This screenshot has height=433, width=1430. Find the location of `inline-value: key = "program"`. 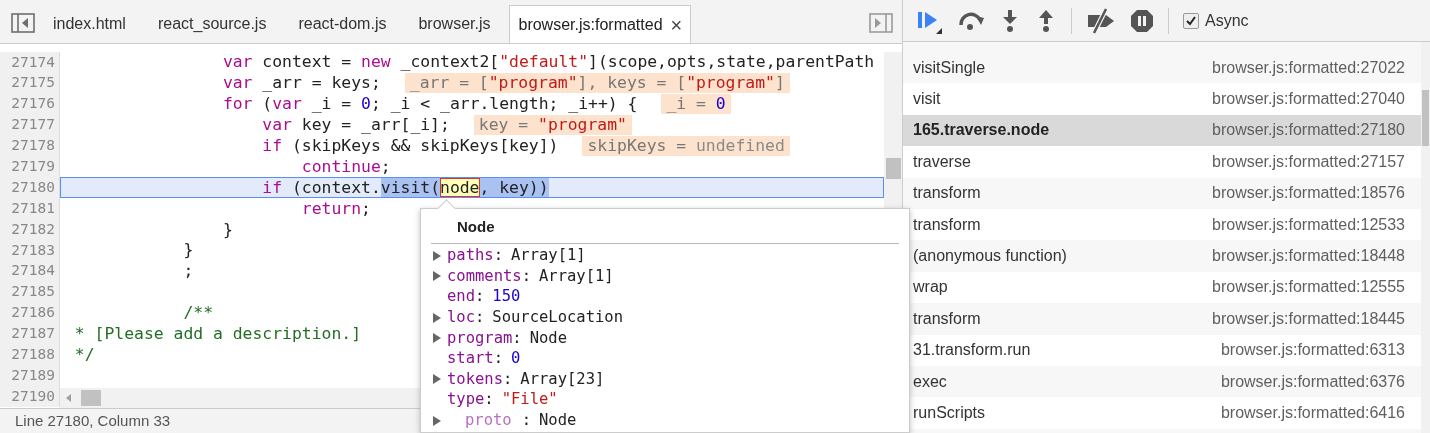

inline-value: key = "program" is located at coordinates (552, 125).